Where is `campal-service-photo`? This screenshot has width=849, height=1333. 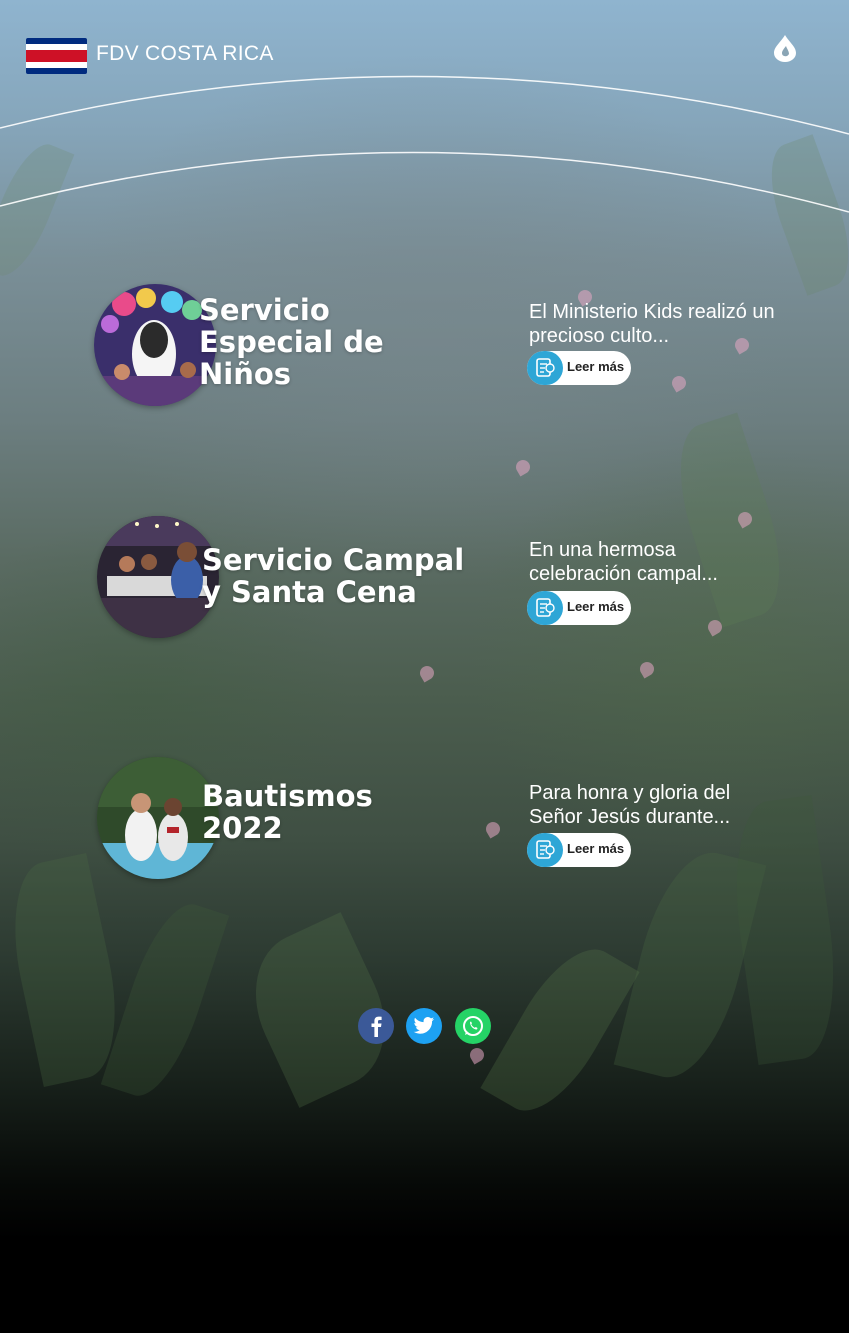
campal-service-photo is located at coordinates (158, 577).